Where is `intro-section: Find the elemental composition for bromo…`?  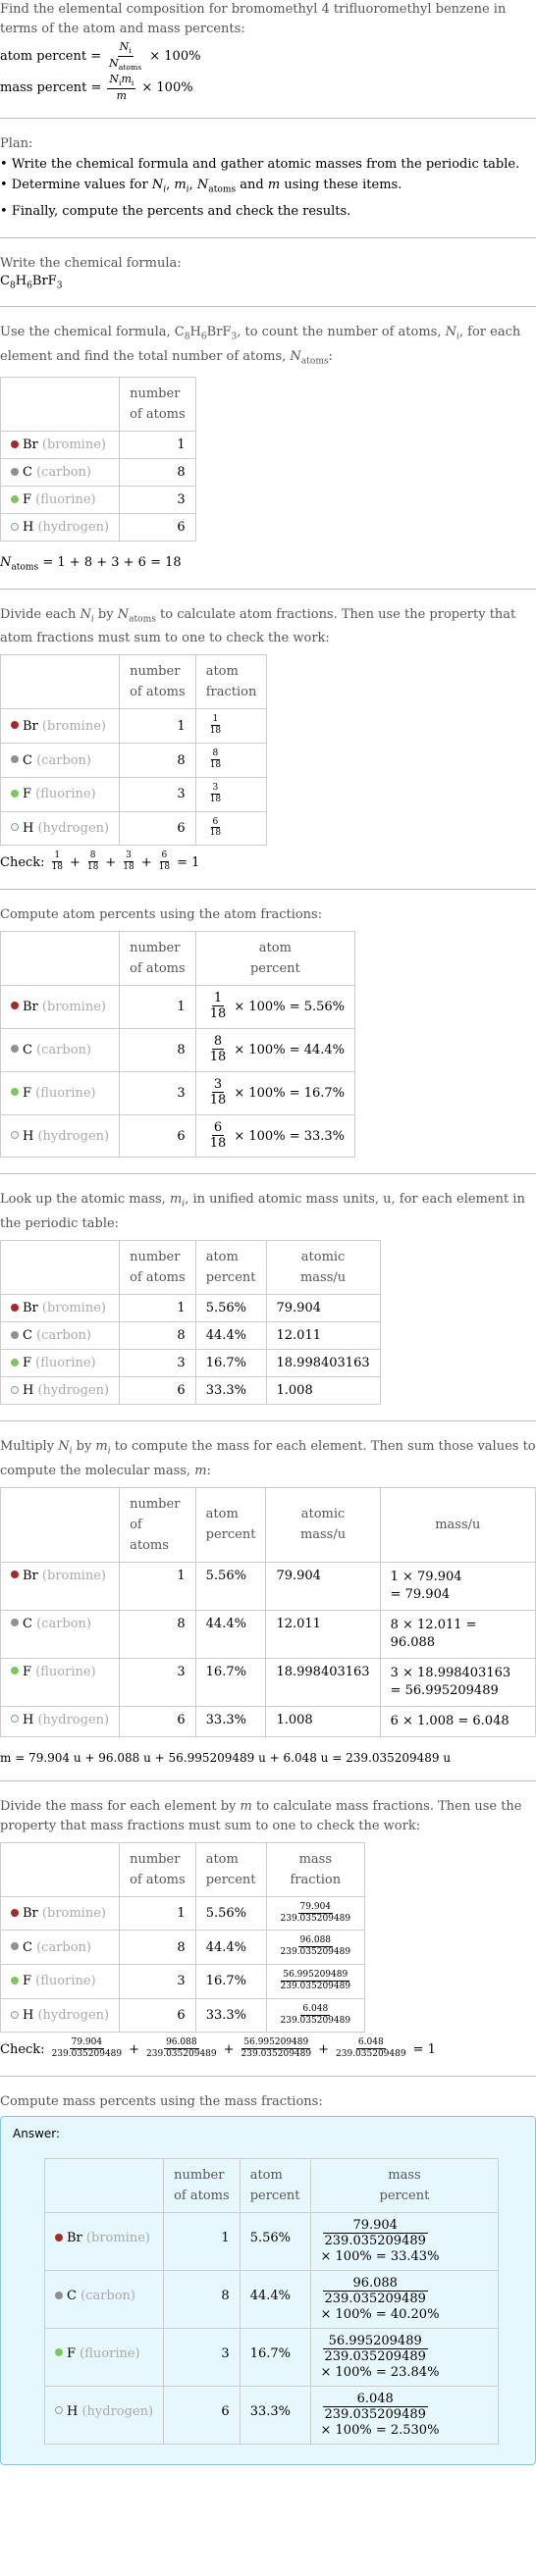
intro-section: Find the elemental composition for bromo… is located at coordinates (268, 51).